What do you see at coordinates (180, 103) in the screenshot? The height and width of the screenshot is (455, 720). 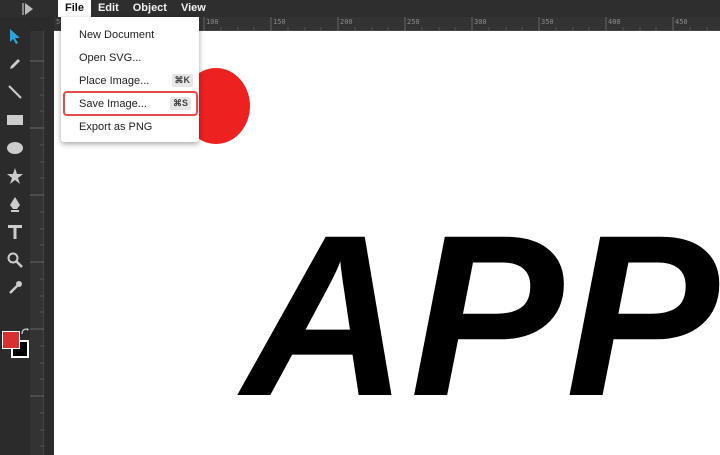 I see `shortcut-badge: ⌘S` at bounding box center [180, 103].